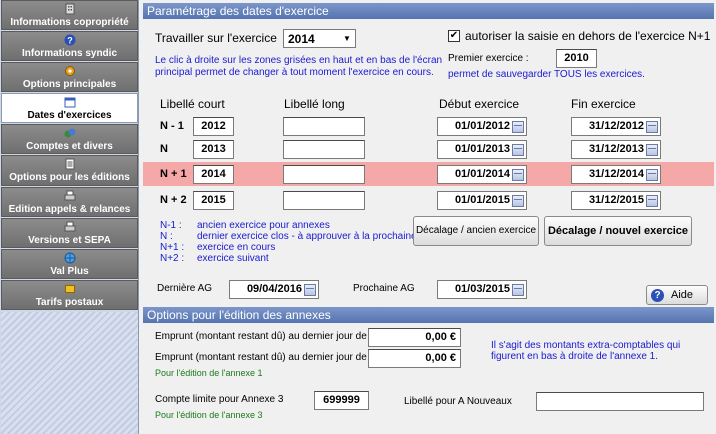 This screenshot has width=716, height=434. What do you see at coordinates (172, 247) in the screenshot?
I see `legend-key: N+1 :` at bounding box center [172, 247].